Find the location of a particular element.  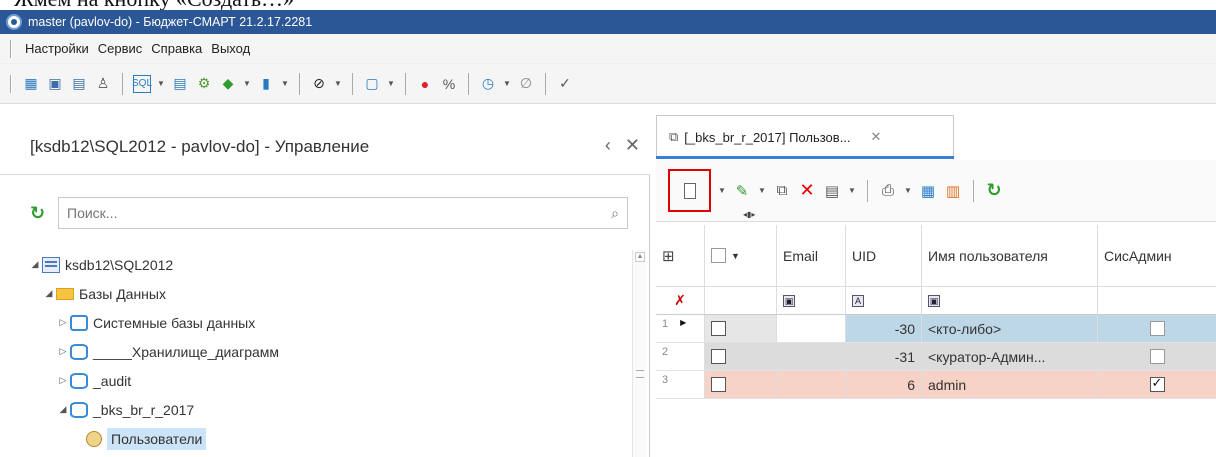

tree-item-diagram-storage: ▷ _____Хранилище_диаграмм is located at coordinates (325, 351).